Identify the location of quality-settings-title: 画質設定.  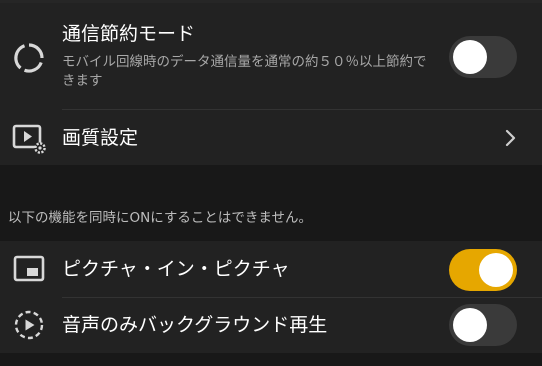
(100, 138).